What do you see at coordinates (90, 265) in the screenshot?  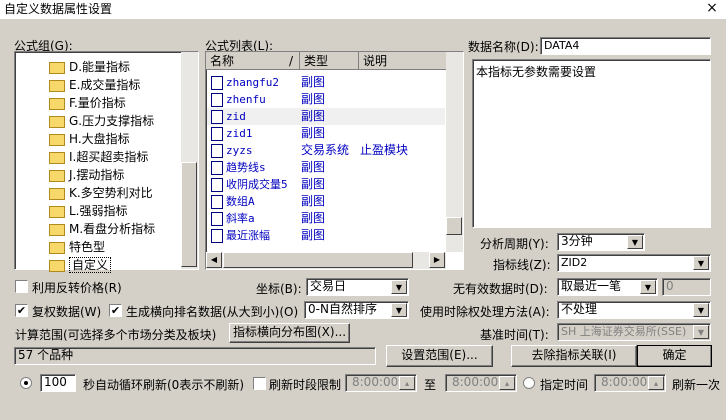 I see `tree-item-label: 自定义` at bounding box center [90, 265].